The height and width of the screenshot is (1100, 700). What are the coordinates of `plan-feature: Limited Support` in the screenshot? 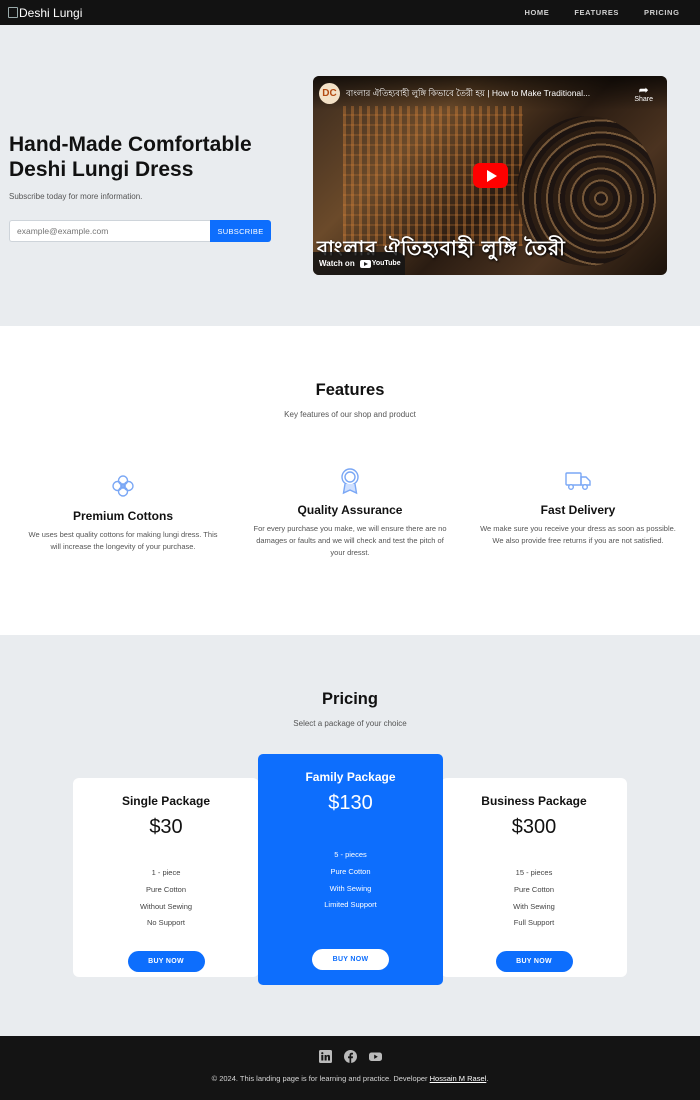 It's located at (350, 905).